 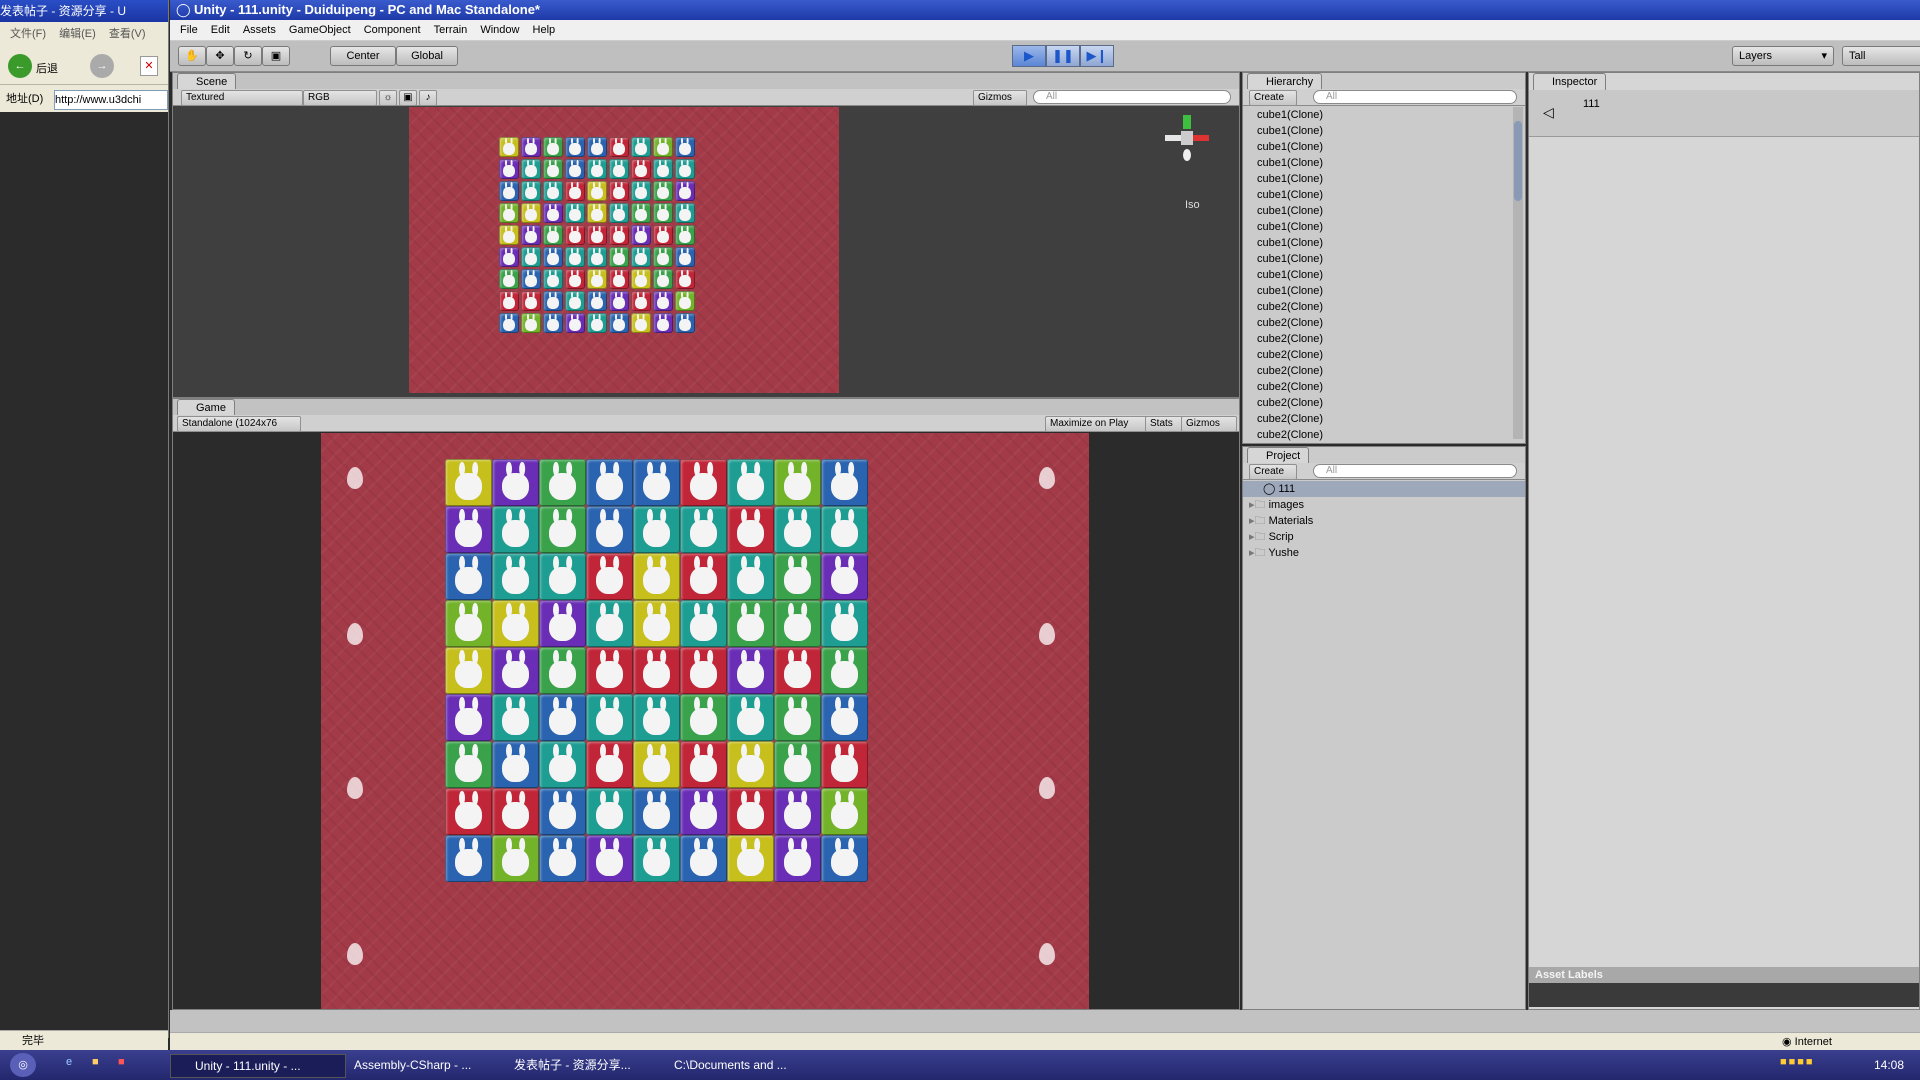 I want to click on tab-game: Game, so click(x=206, y=407).